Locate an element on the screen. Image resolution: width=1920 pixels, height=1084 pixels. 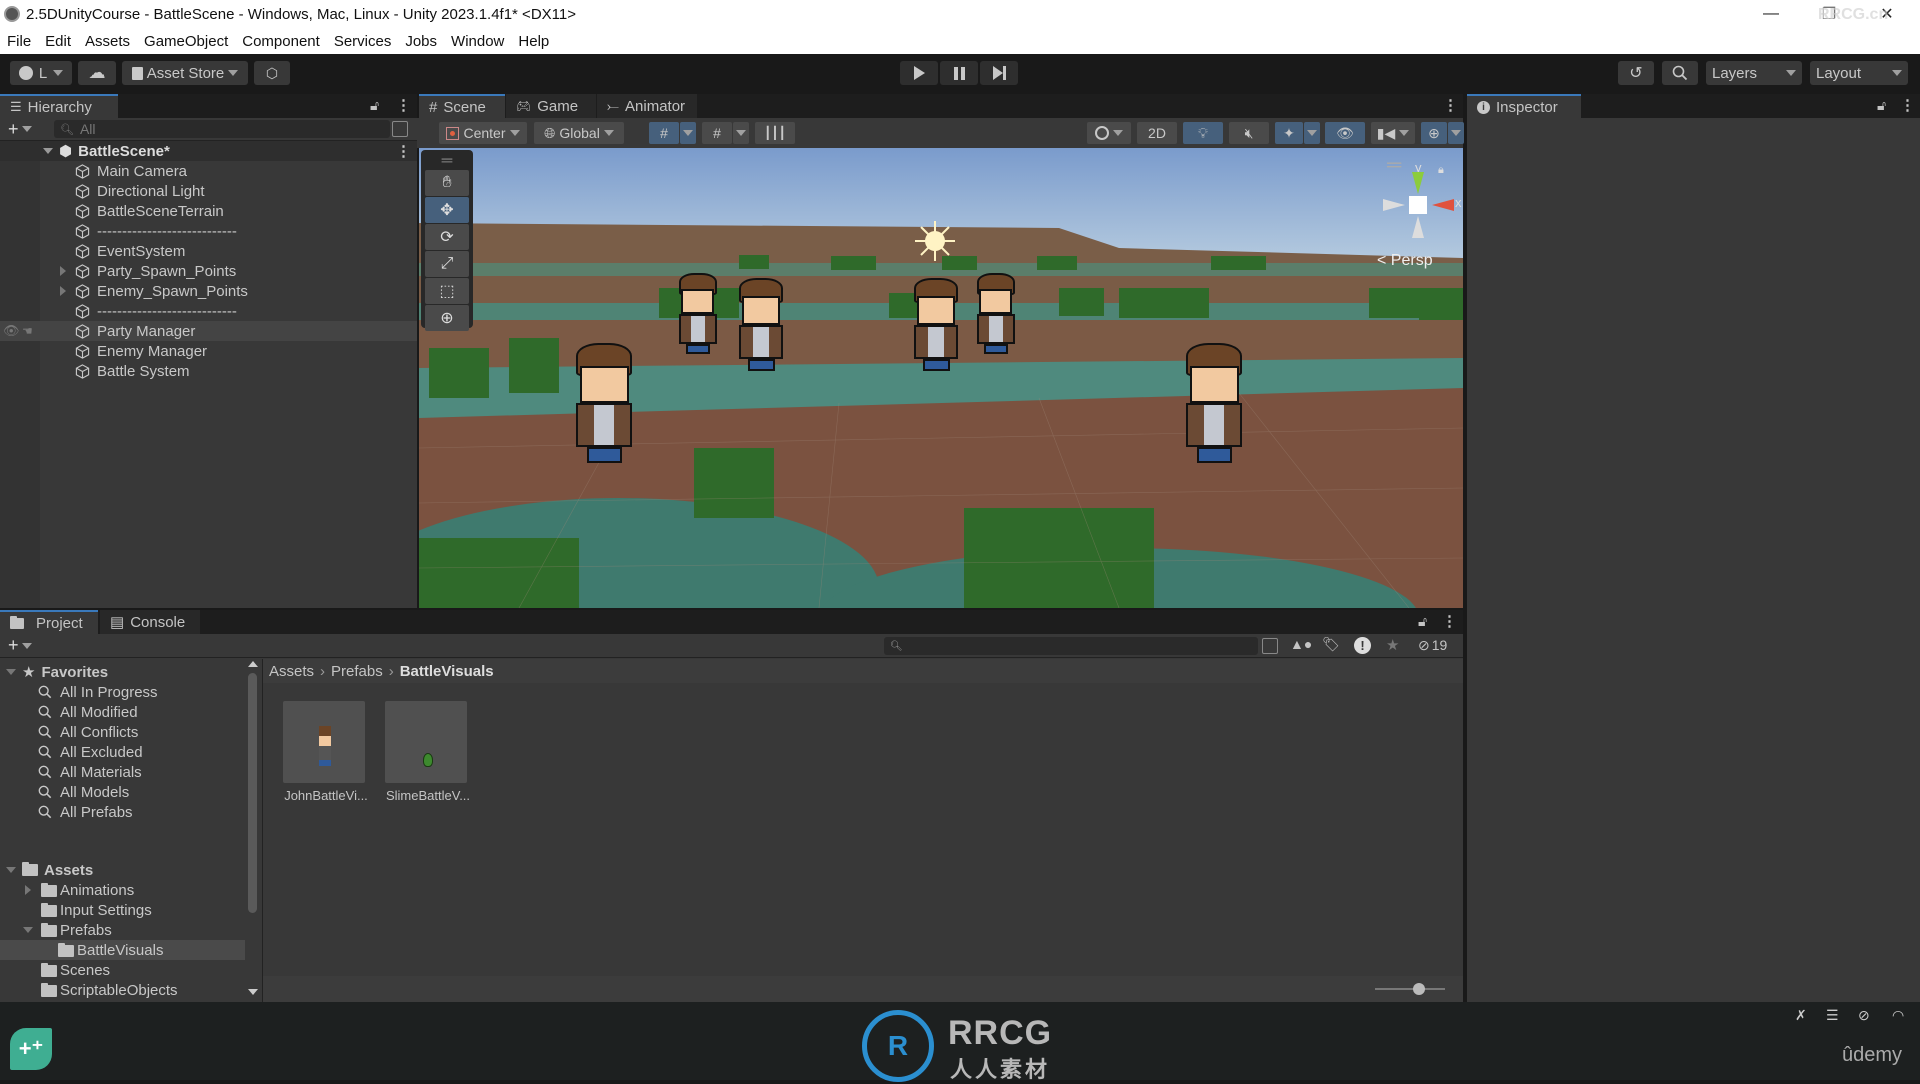
filter-by-type-icon: ▲● is located at coordinates (1301, 644).